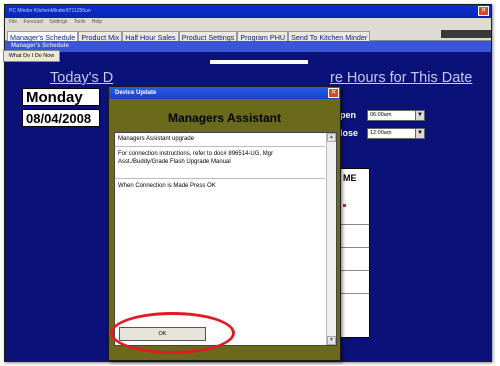 The height and width of the screenshot is (366, 500). What do you see at coordinates (13, 22) in the screenshot?
I see `menu-file: File` at bounding box center [13, 22].